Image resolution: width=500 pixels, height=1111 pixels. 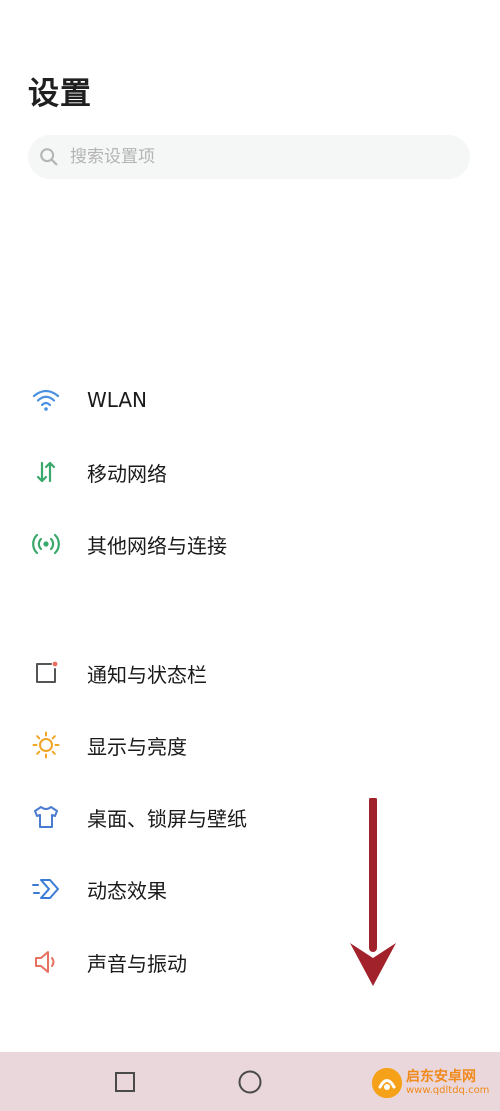 What do you see at coordinates (127, 473) in the screenshot?
I see `settings-item-label: 移动网络` at bounding box center [127, 473].